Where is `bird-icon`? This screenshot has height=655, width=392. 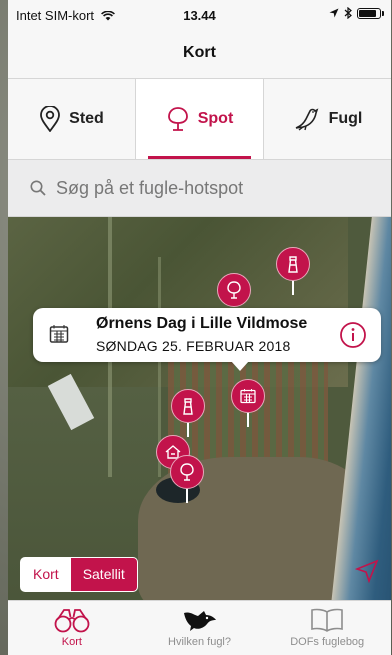
bird-icon is located at coordinates (306, 119).